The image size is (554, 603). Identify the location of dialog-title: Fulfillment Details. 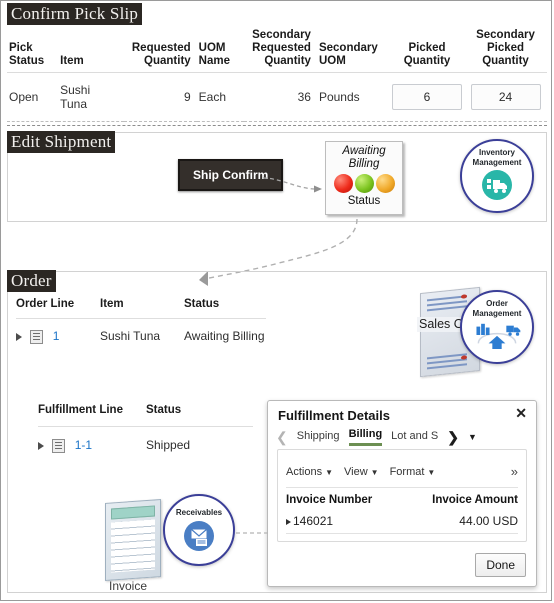
(334, 415).